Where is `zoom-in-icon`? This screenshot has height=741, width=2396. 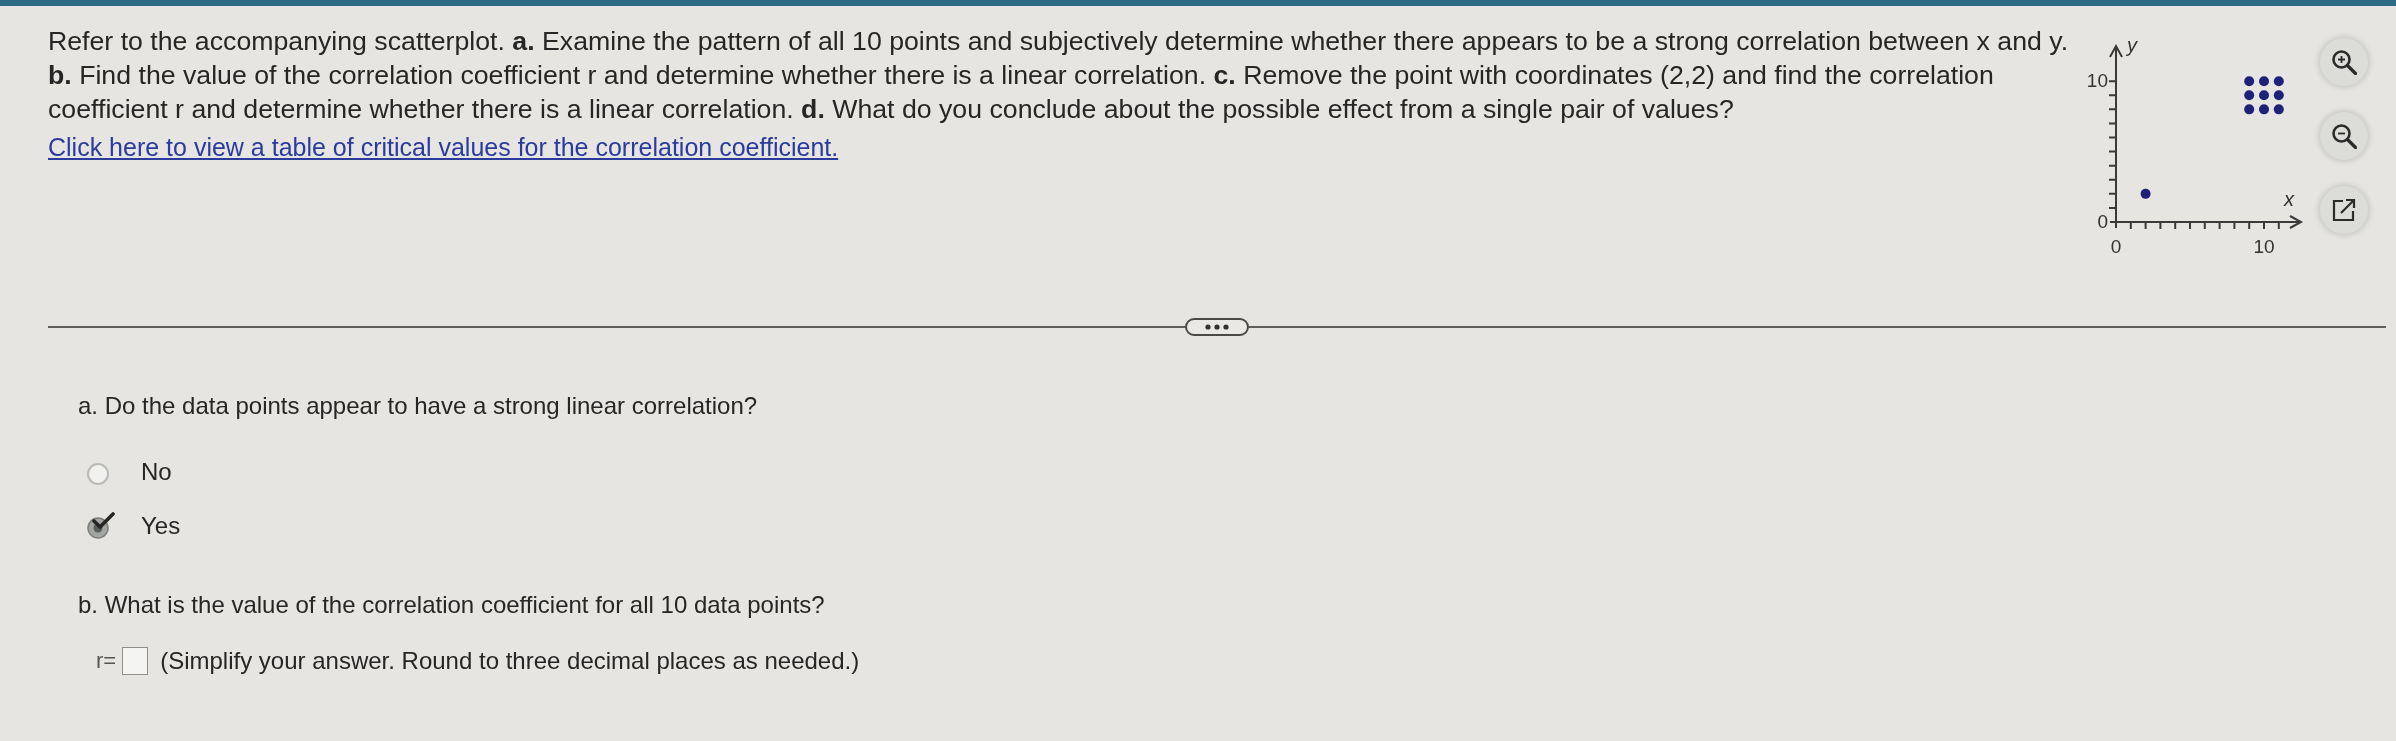 zoom-in-icon is located at coordinates (2344, 62).